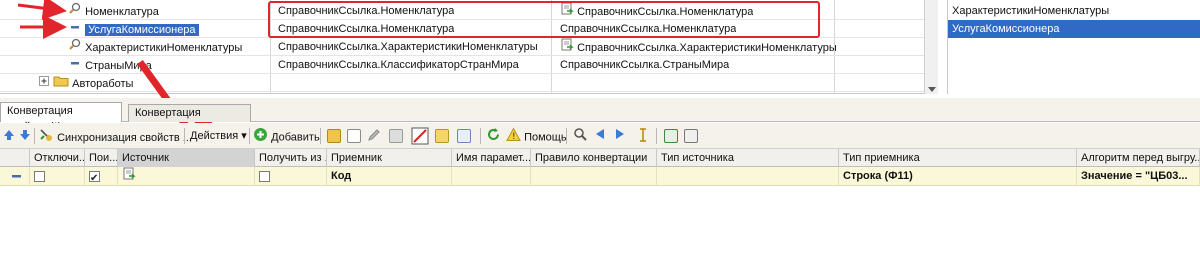 The height and width of the screenshot is (256, 1200). I want to click on dest-type-cell: Строка (Ф11), so click(958, 176).